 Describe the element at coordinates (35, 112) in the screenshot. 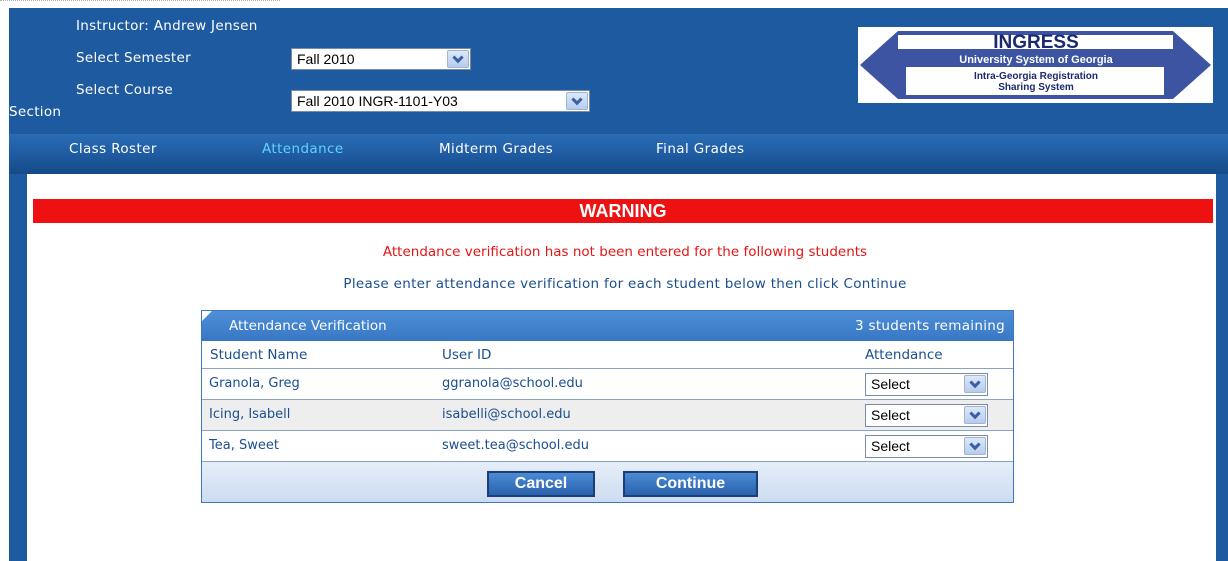

I see `course-label-section: Section` at that location.